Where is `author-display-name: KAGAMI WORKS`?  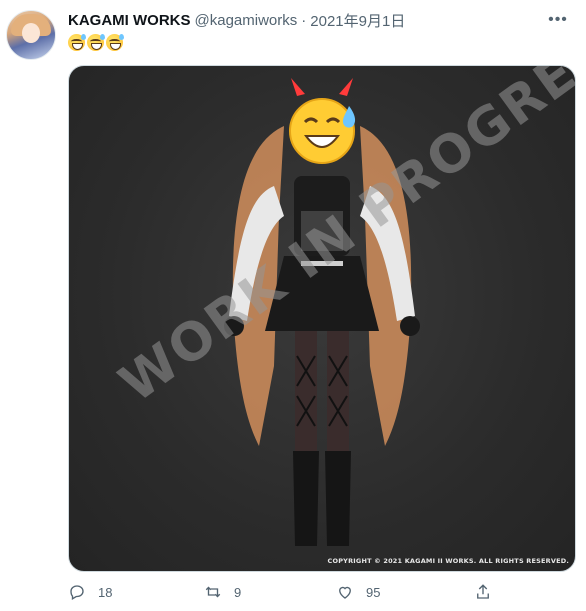 author-display-name: KAGAMI WORKS is located at coordinates (129, 20).